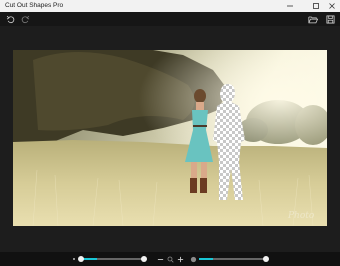  I want to click on save-icon, so click(330, 19).